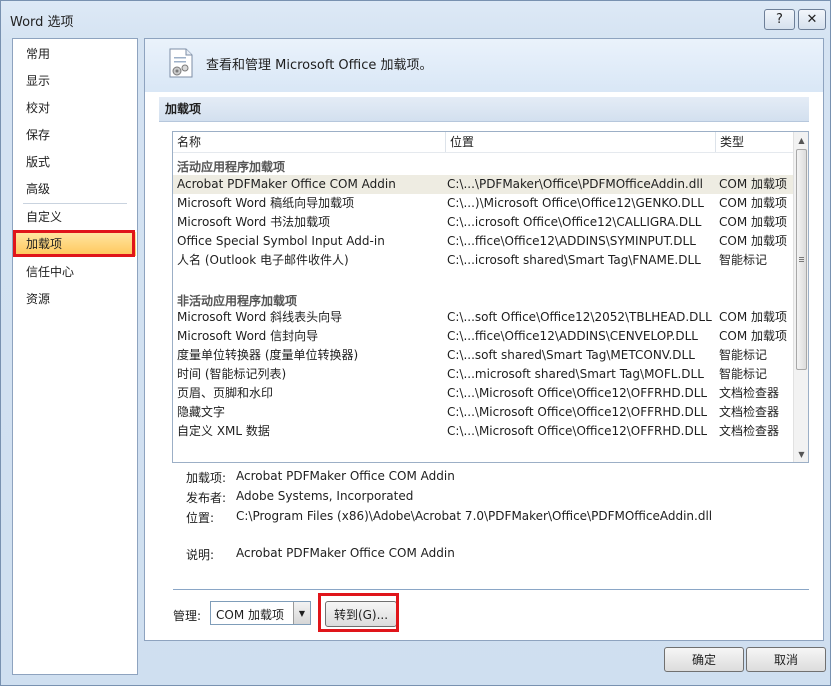 The height and width of the screenshot is (686, 831). What do you see at coordinates (231, 167) in the screenshot?
I see `group-active-addins: 活动应用程序加载项` at bounding box center [231, 167].